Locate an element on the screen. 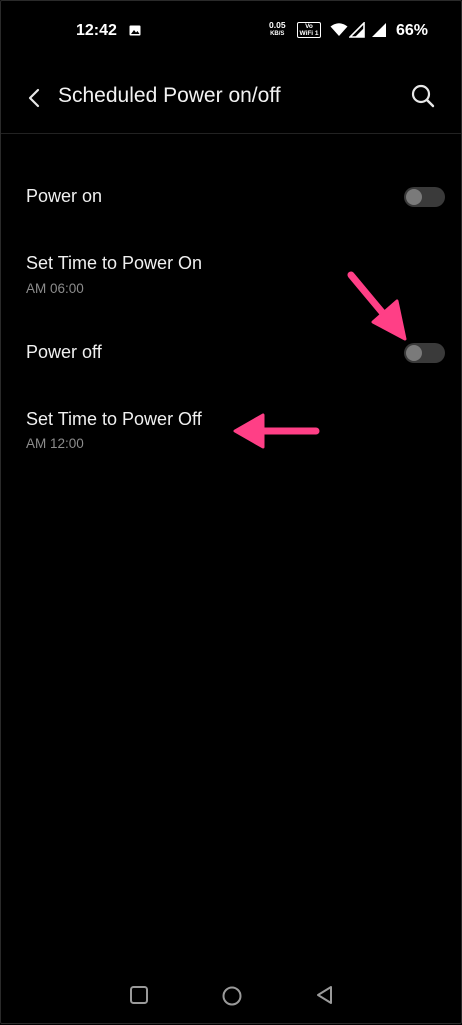  circle-icon is located at coordinates (232, 996).